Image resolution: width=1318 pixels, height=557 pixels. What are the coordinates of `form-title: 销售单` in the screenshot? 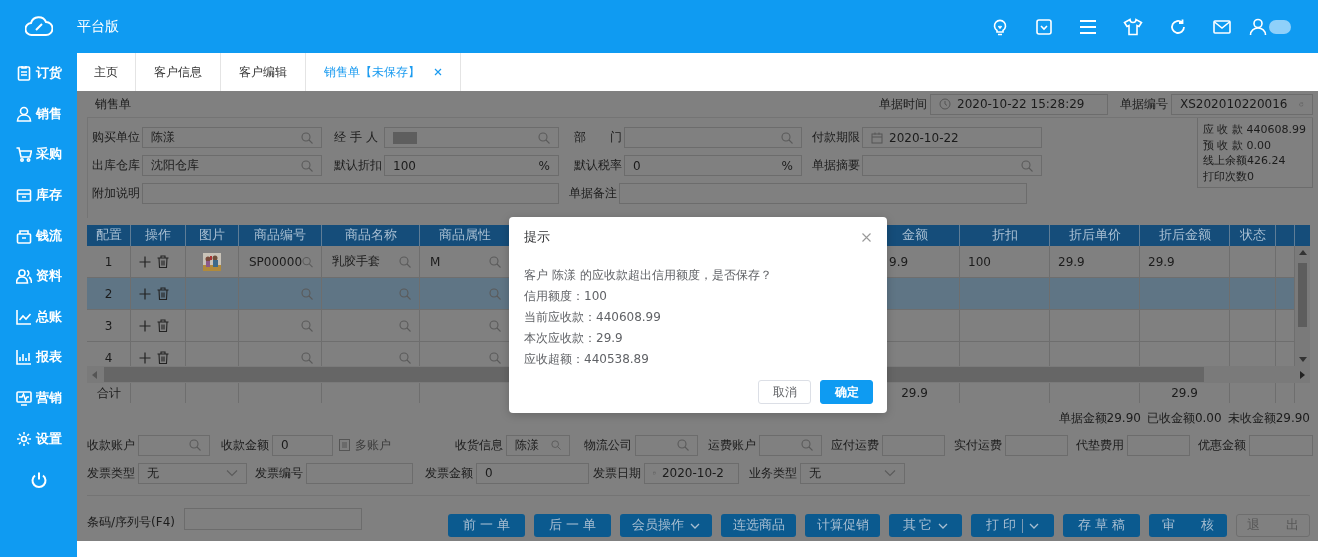 It's located at (113, 104).